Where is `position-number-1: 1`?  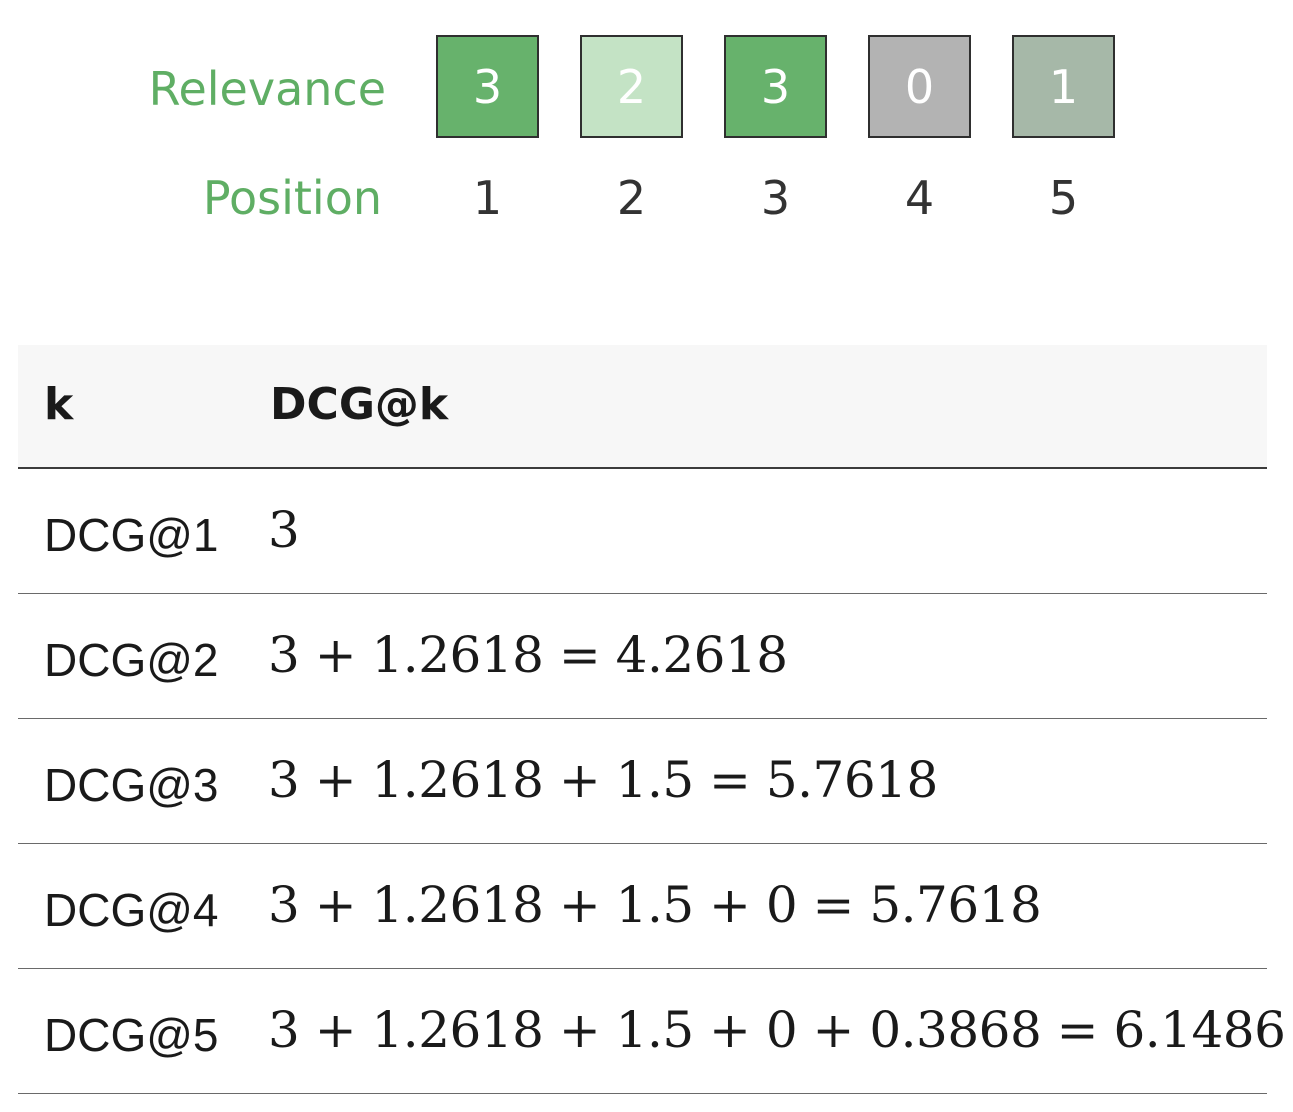
position-number-1: 1 is located at coordinates (487, 198).